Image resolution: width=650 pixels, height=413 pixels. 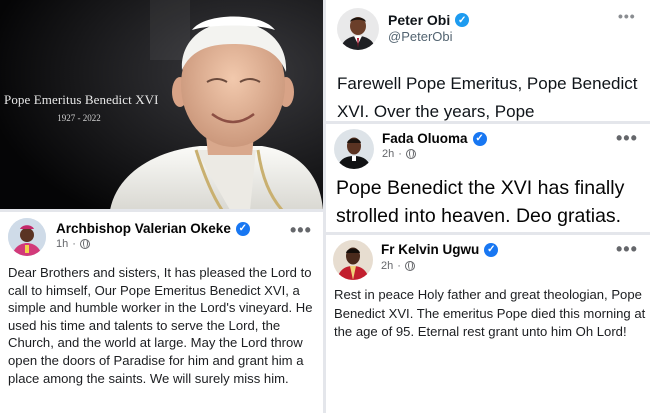 What do you see at coordinates (419, 20) in the screenshot?
I see `author-name: Peter Obi` at bounding box center [419, 20].